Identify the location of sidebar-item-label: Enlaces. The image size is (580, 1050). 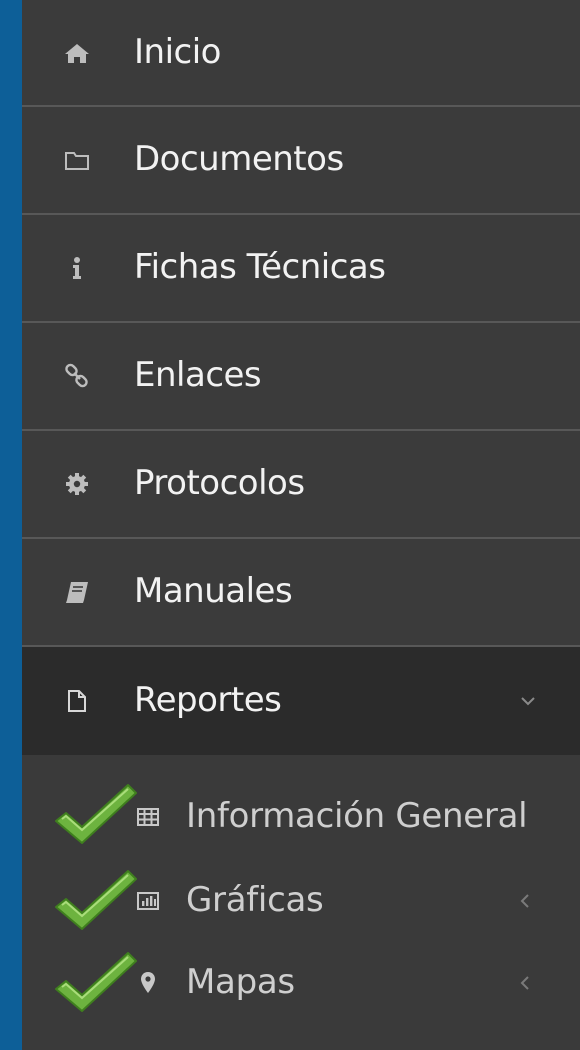
(198, 375).